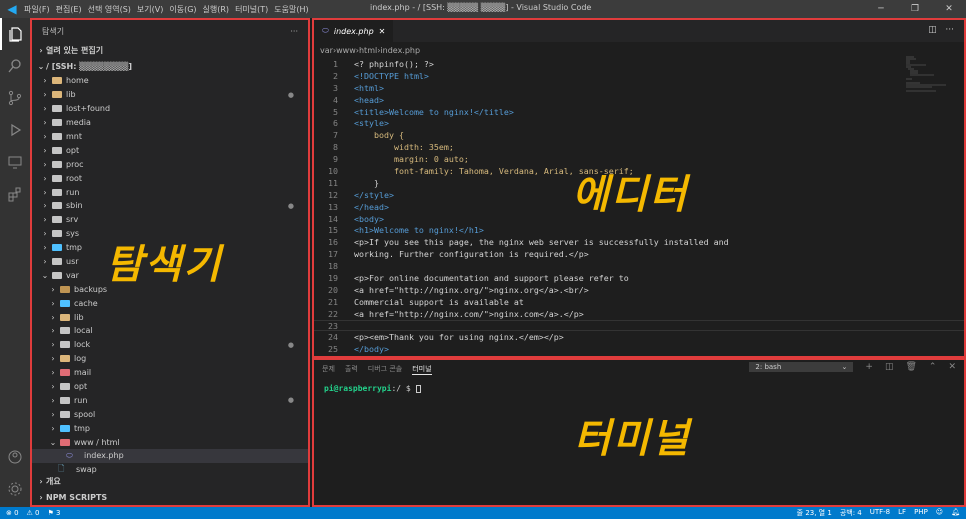 The height and width of the screenshot is (519, 966). I want to click on breadcrumb-item: index.php, so click(400, 50).